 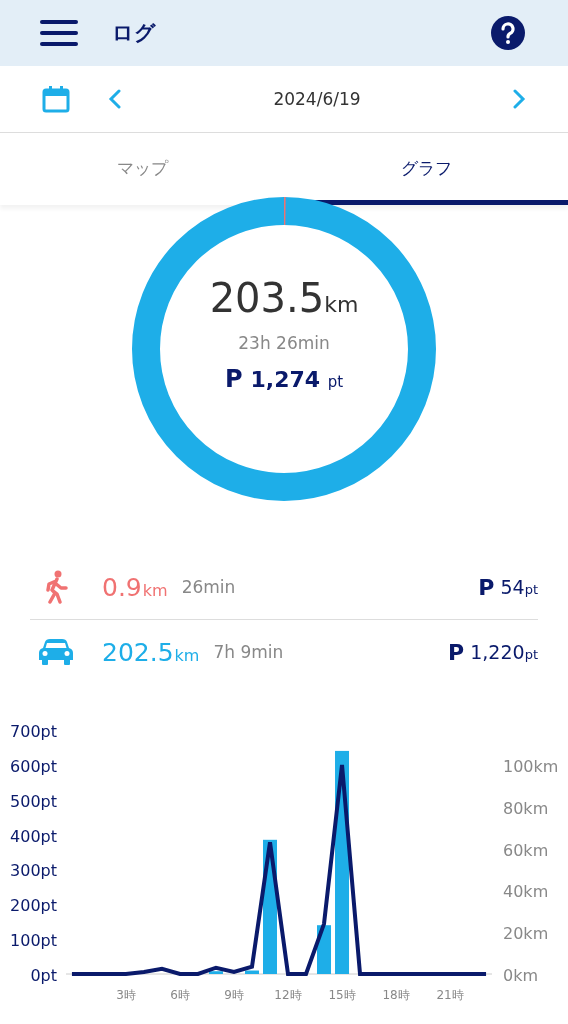 I want to click on help-icon, so click(x=508, y=33).